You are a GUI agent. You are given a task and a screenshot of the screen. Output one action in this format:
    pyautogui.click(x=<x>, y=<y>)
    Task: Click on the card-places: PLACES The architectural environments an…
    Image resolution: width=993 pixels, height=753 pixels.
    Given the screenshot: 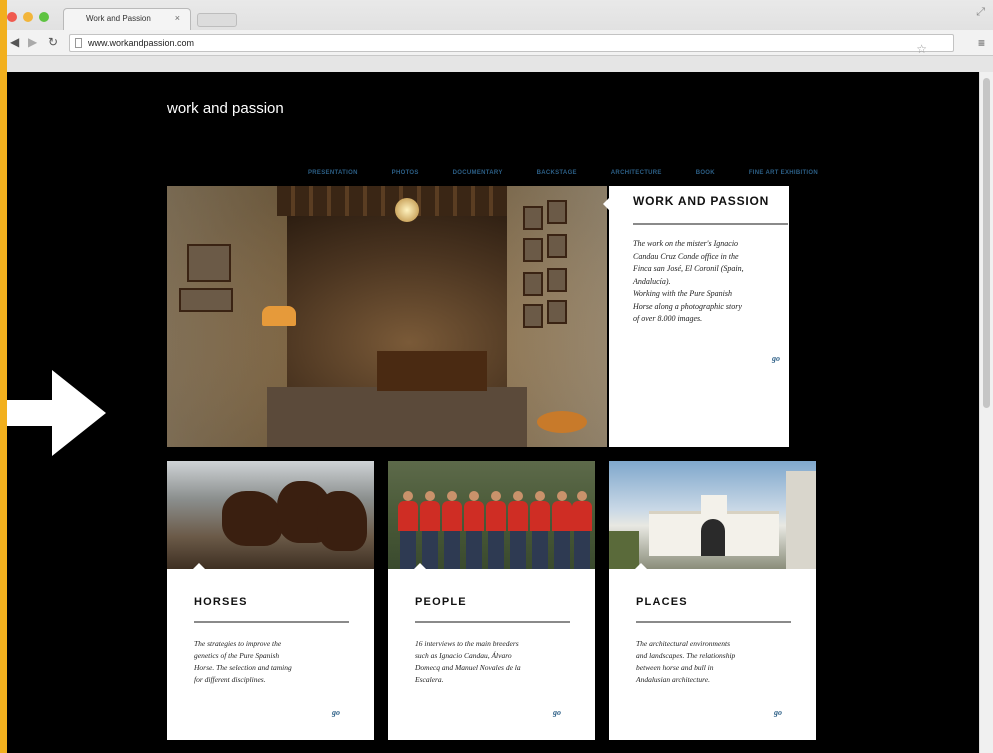 What is the action you would take?
    pyautogui.click(x=712, y=600)
    